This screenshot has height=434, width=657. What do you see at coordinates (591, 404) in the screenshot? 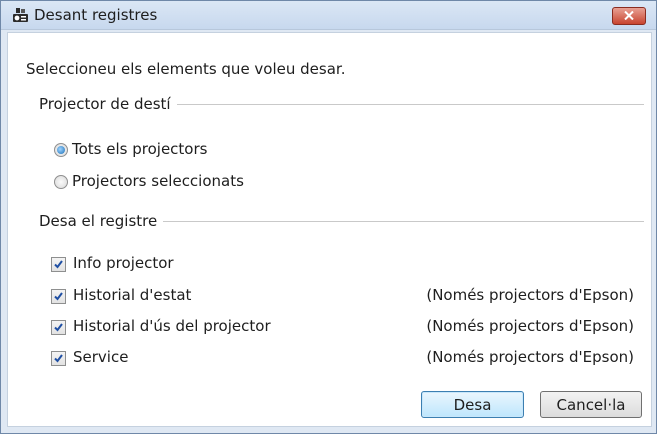
I see `cancel-button: Cancel·la` at bounding box center [591, 404].